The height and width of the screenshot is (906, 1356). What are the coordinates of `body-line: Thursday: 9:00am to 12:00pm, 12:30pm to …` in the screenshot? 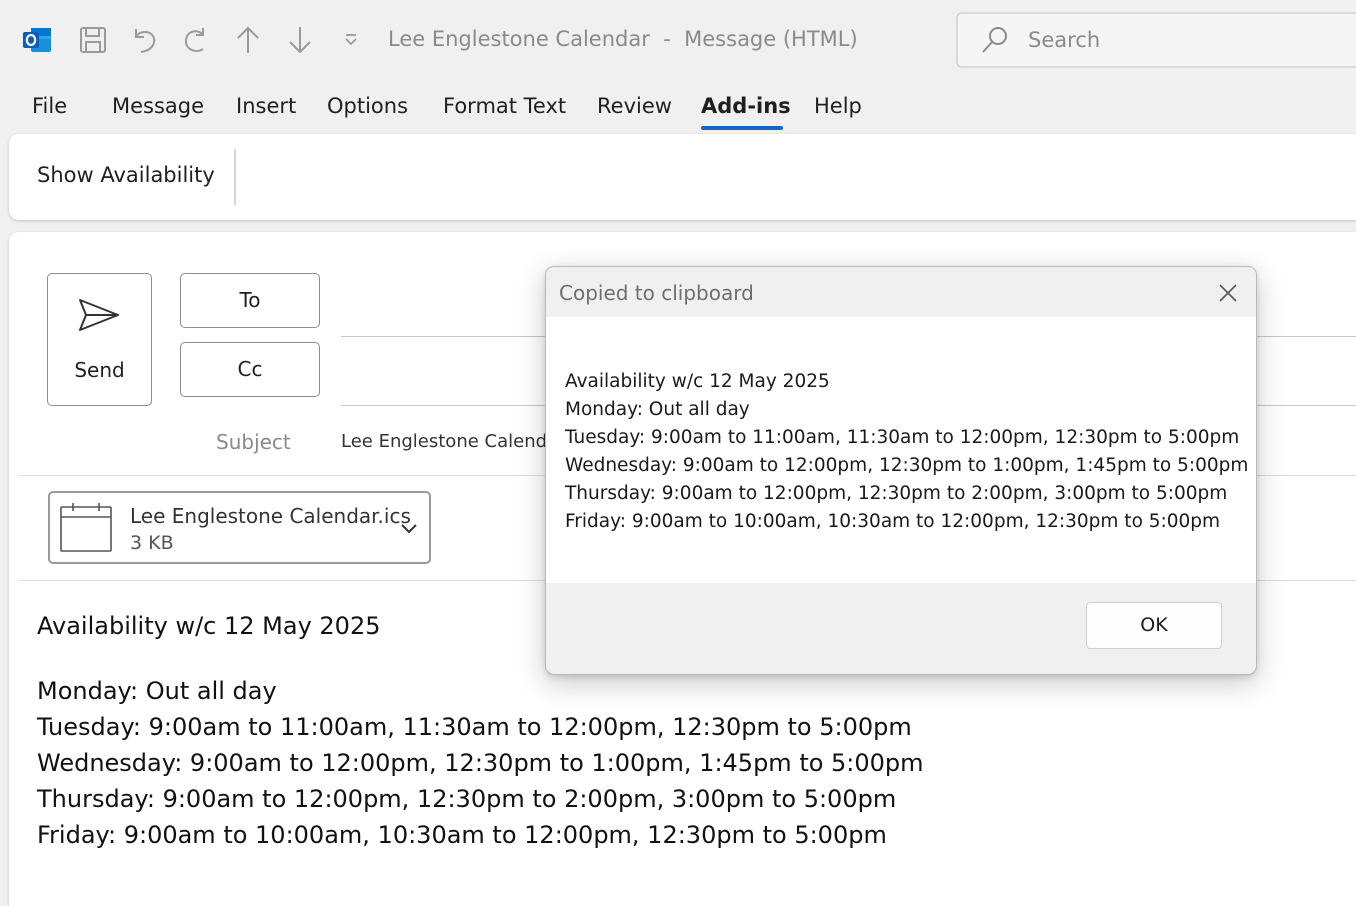 It's located at (467, 799).